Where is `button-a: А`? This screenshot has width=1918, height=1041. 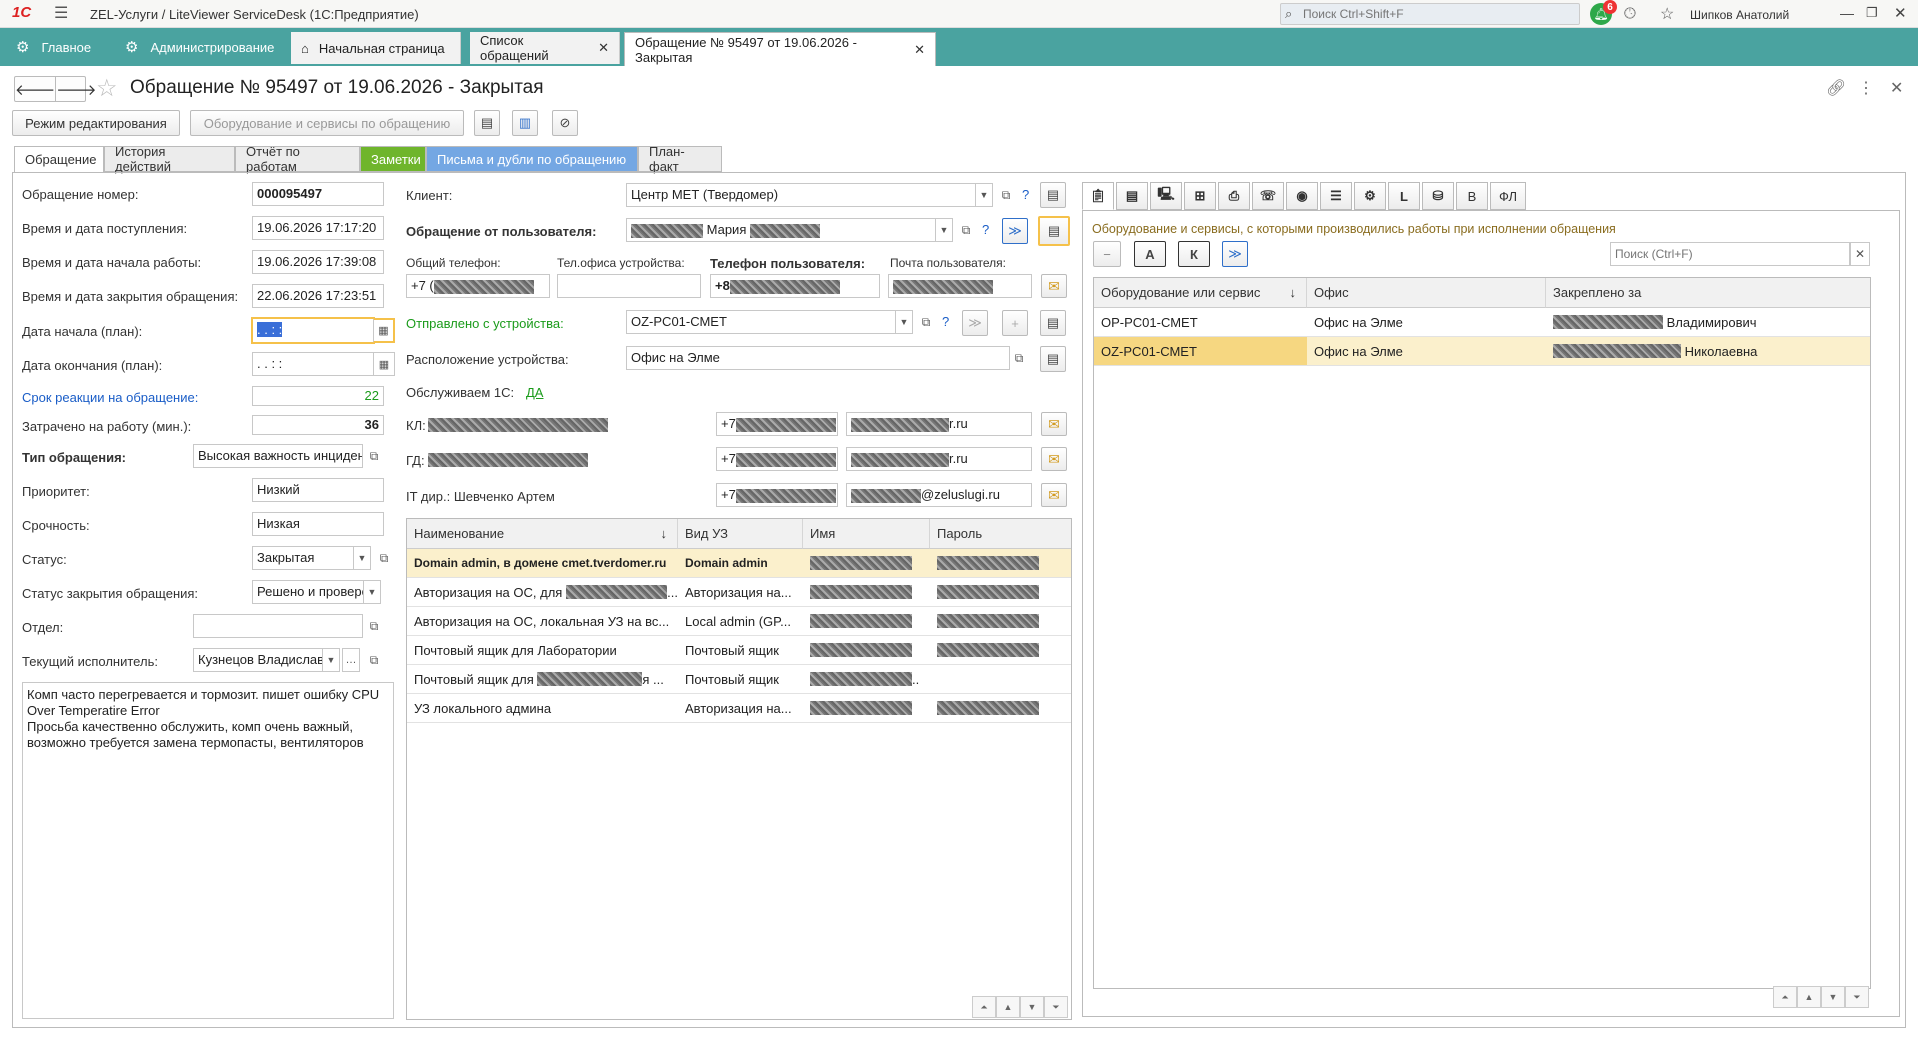
button-a: А is located at coordinates (1150, 254).